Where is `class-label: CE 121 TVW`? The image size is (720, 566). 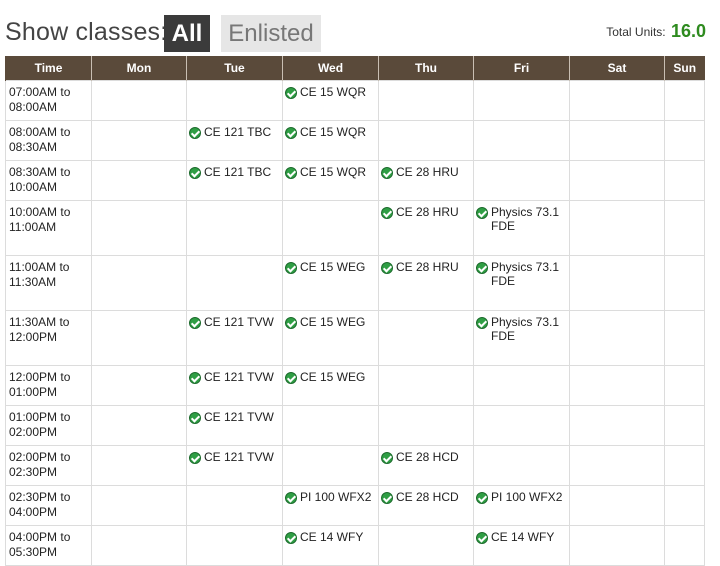 class-label: CE 121 TVW is located at coordinates (239, 377).